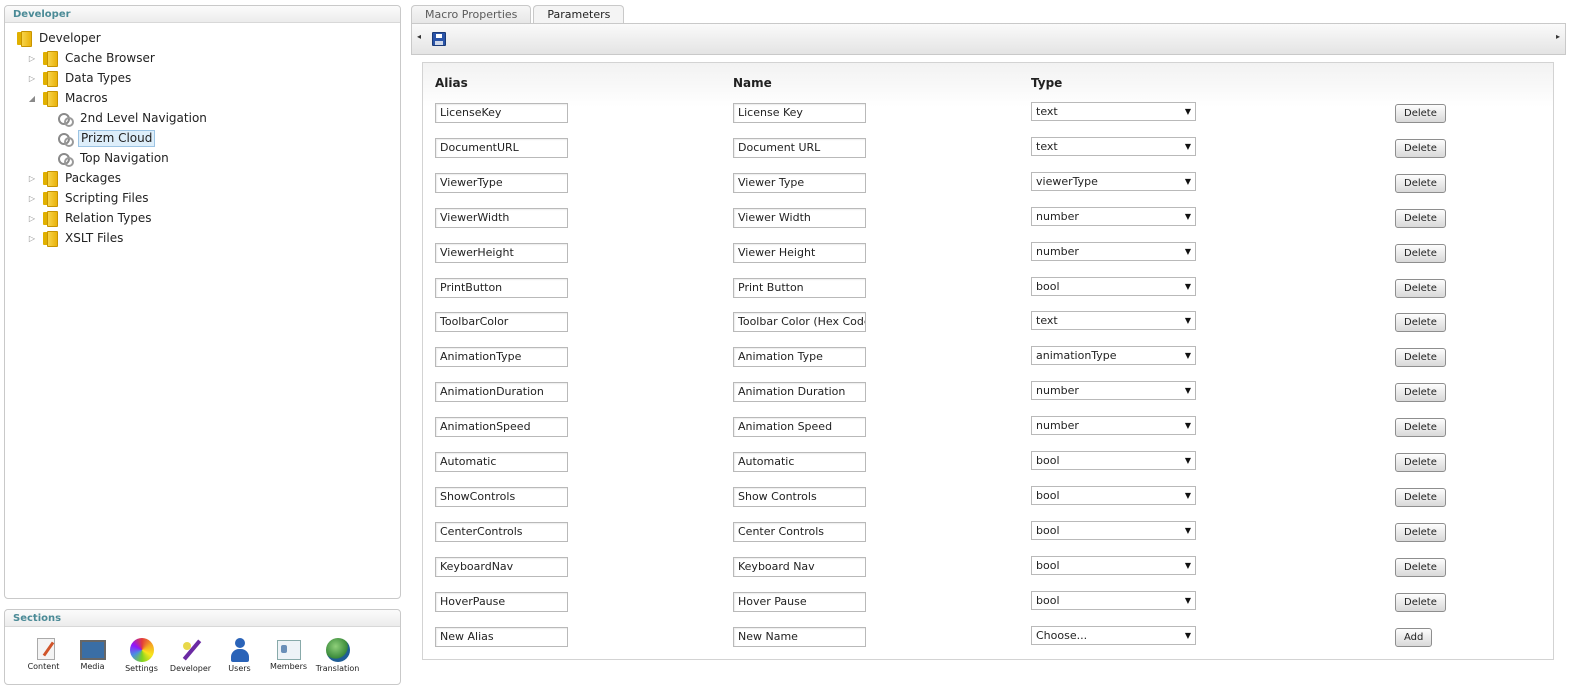 This screenshot has height=685, width=1576. Describe the element at coordinates (799, 601) in the screenshot. I see `name-input: Hover Pause` at that location.